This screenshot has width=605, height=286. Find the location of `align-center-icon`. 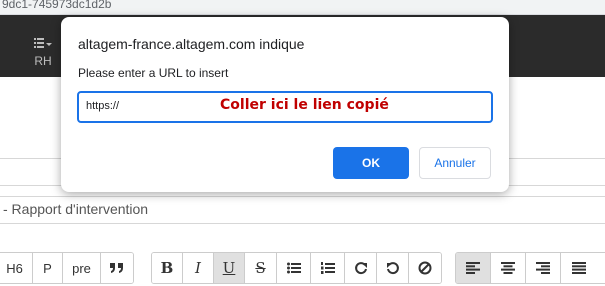

align-center-icon is located at coordinates (508, 268).